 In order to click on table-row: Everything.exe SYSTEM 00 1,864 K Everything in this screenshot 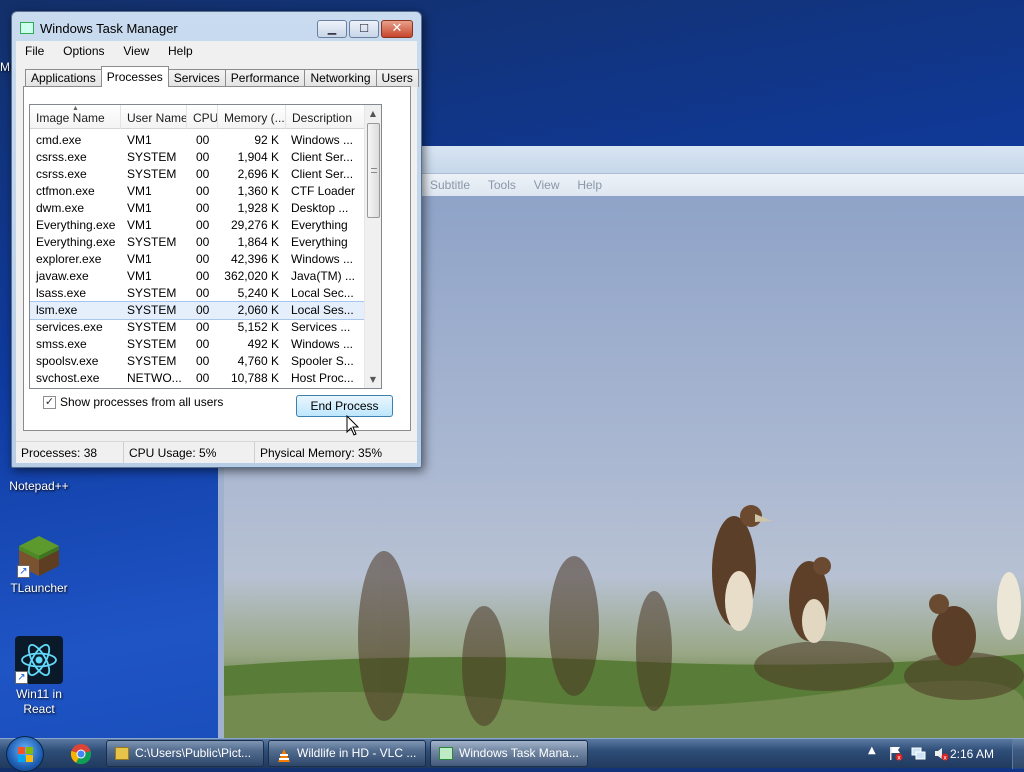, I will do `click(197, 242)`.